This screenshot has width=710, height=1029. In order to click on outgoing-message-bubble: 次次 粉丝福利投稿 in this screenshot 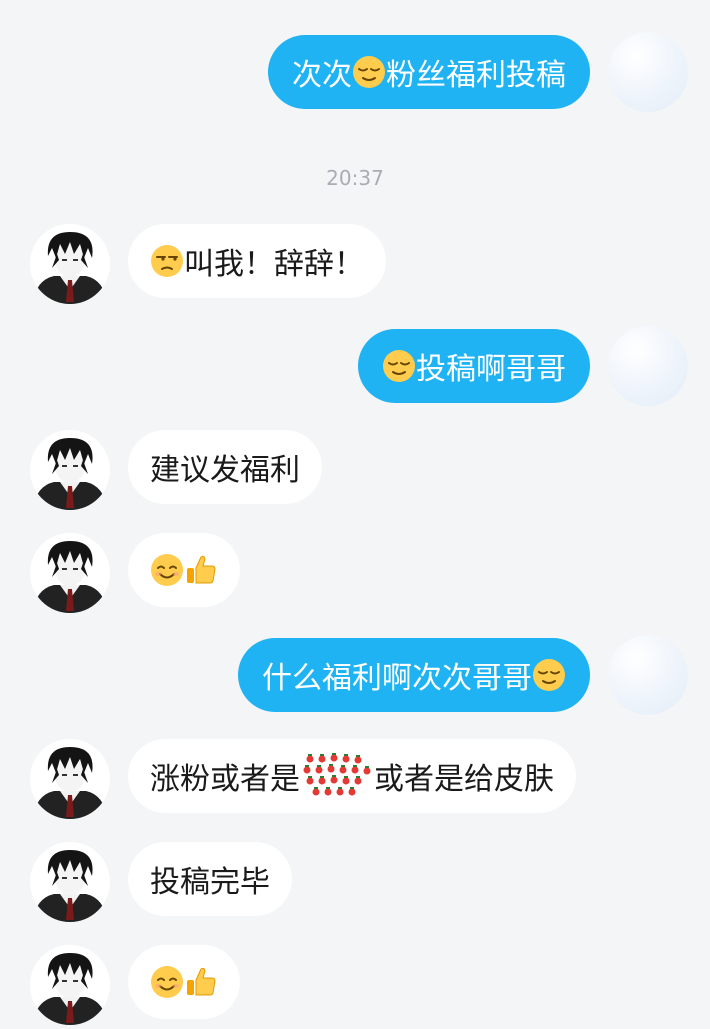, I will do `click(429, 72)`.